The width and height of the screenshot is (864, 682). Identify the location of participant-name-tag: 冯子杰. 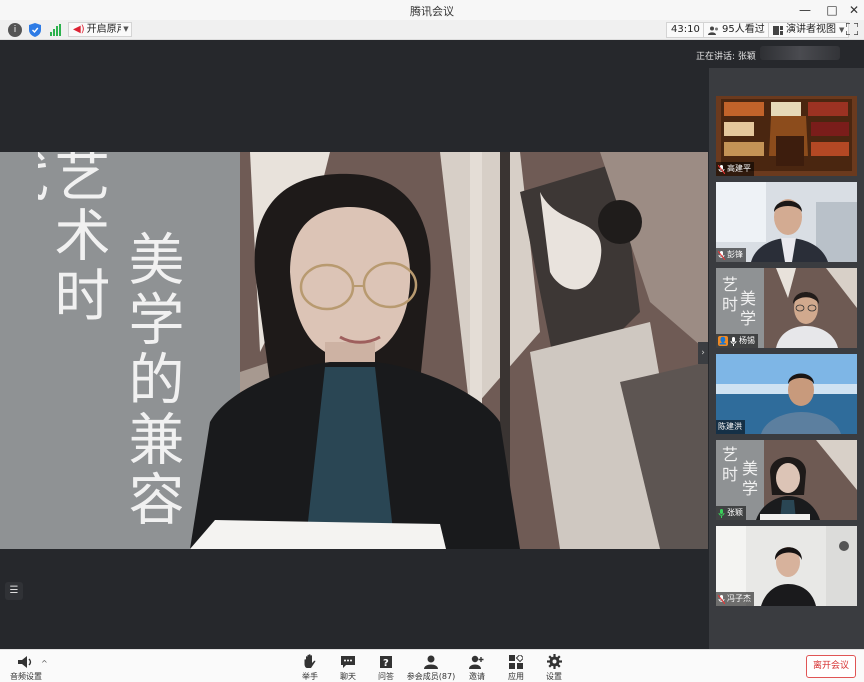
(735, 599).